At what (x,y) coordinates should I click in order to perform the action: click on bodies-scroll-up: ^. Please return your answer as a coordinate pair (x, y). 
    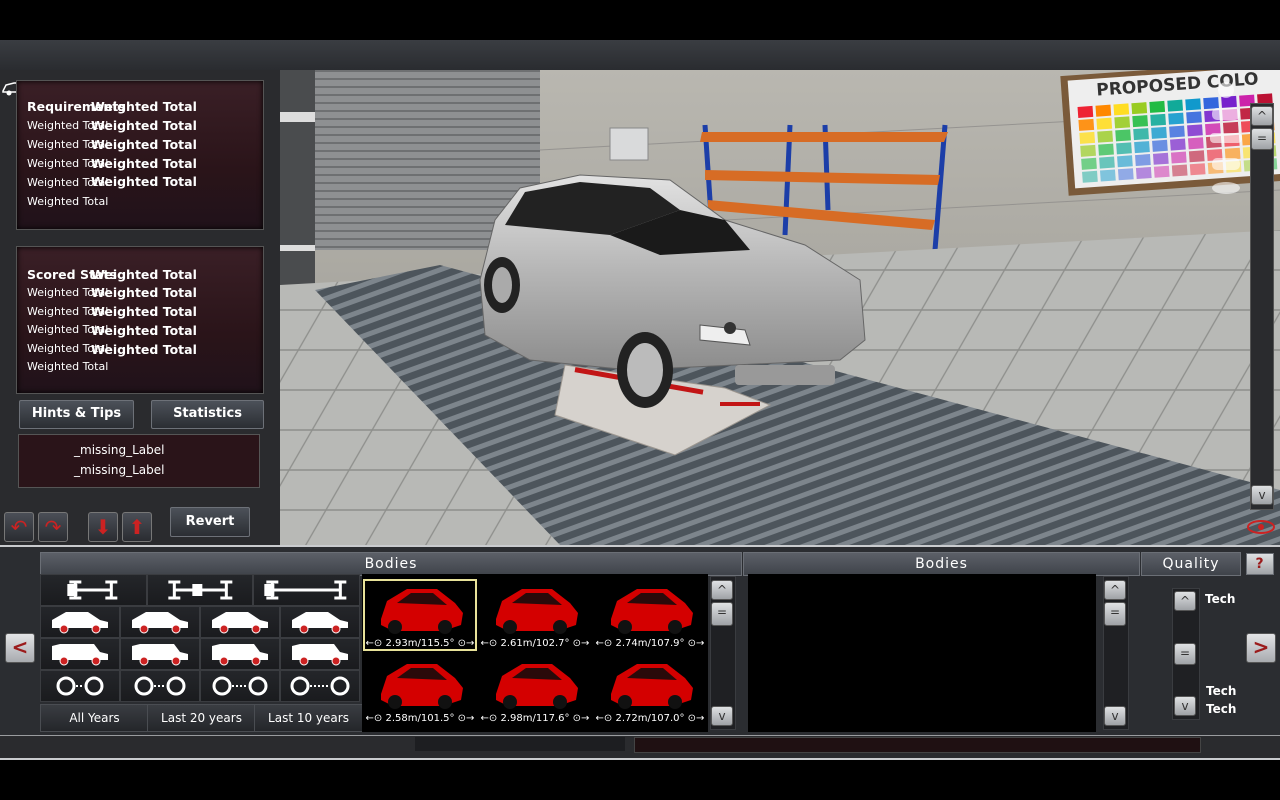
    Looking at the image, I should click on (722, 590).